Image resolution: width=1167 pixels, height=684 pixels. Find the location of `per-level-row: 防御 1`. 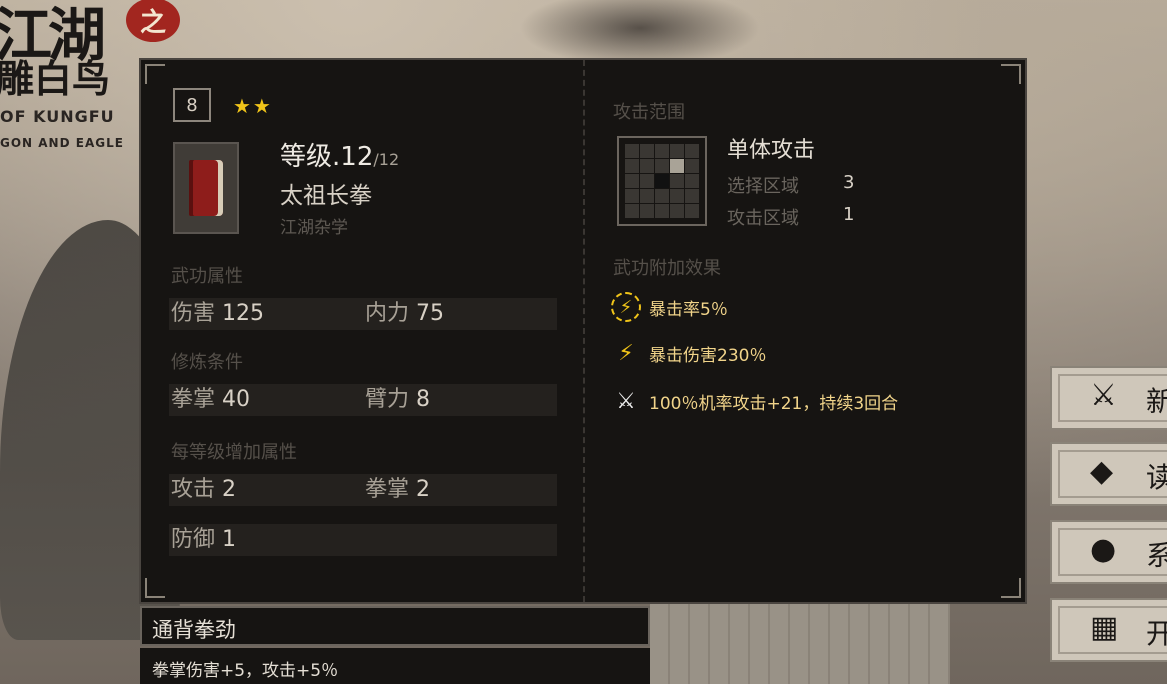

per-level-row: 防御 1 is located at coordinates (363, 540).